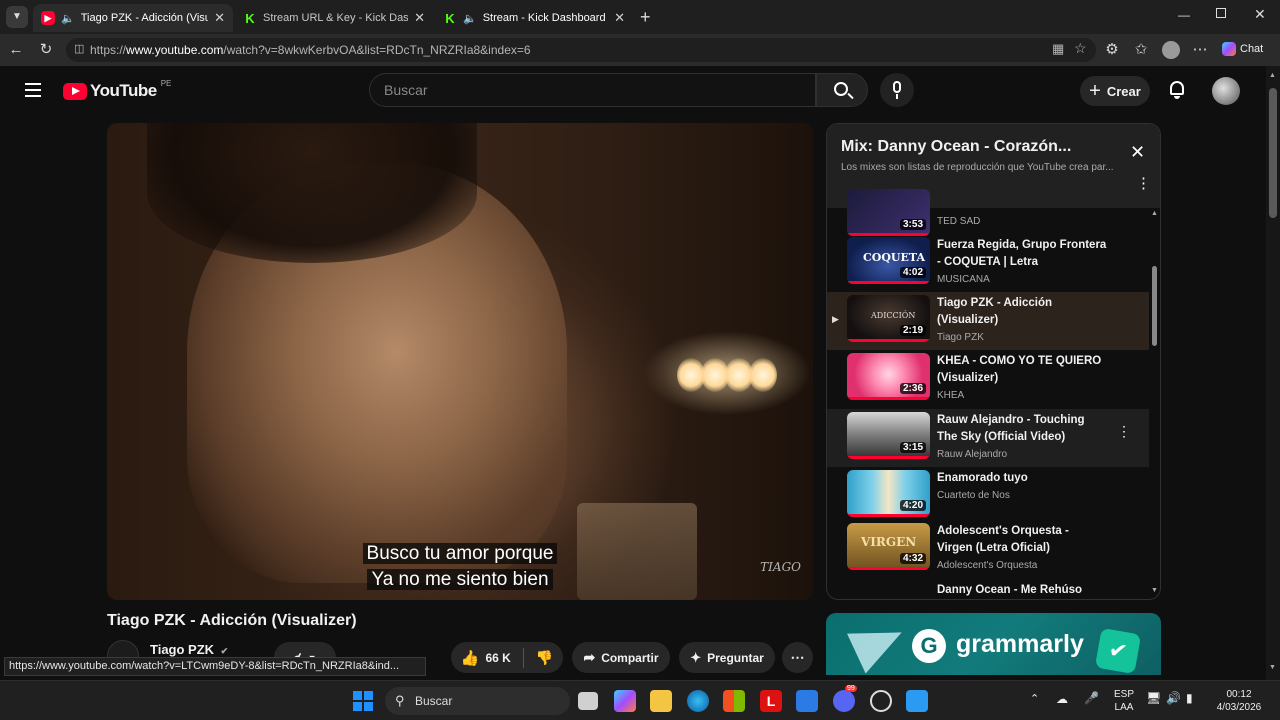  I want to click on favorite-star-icon: ☆, so click(1080, 48).